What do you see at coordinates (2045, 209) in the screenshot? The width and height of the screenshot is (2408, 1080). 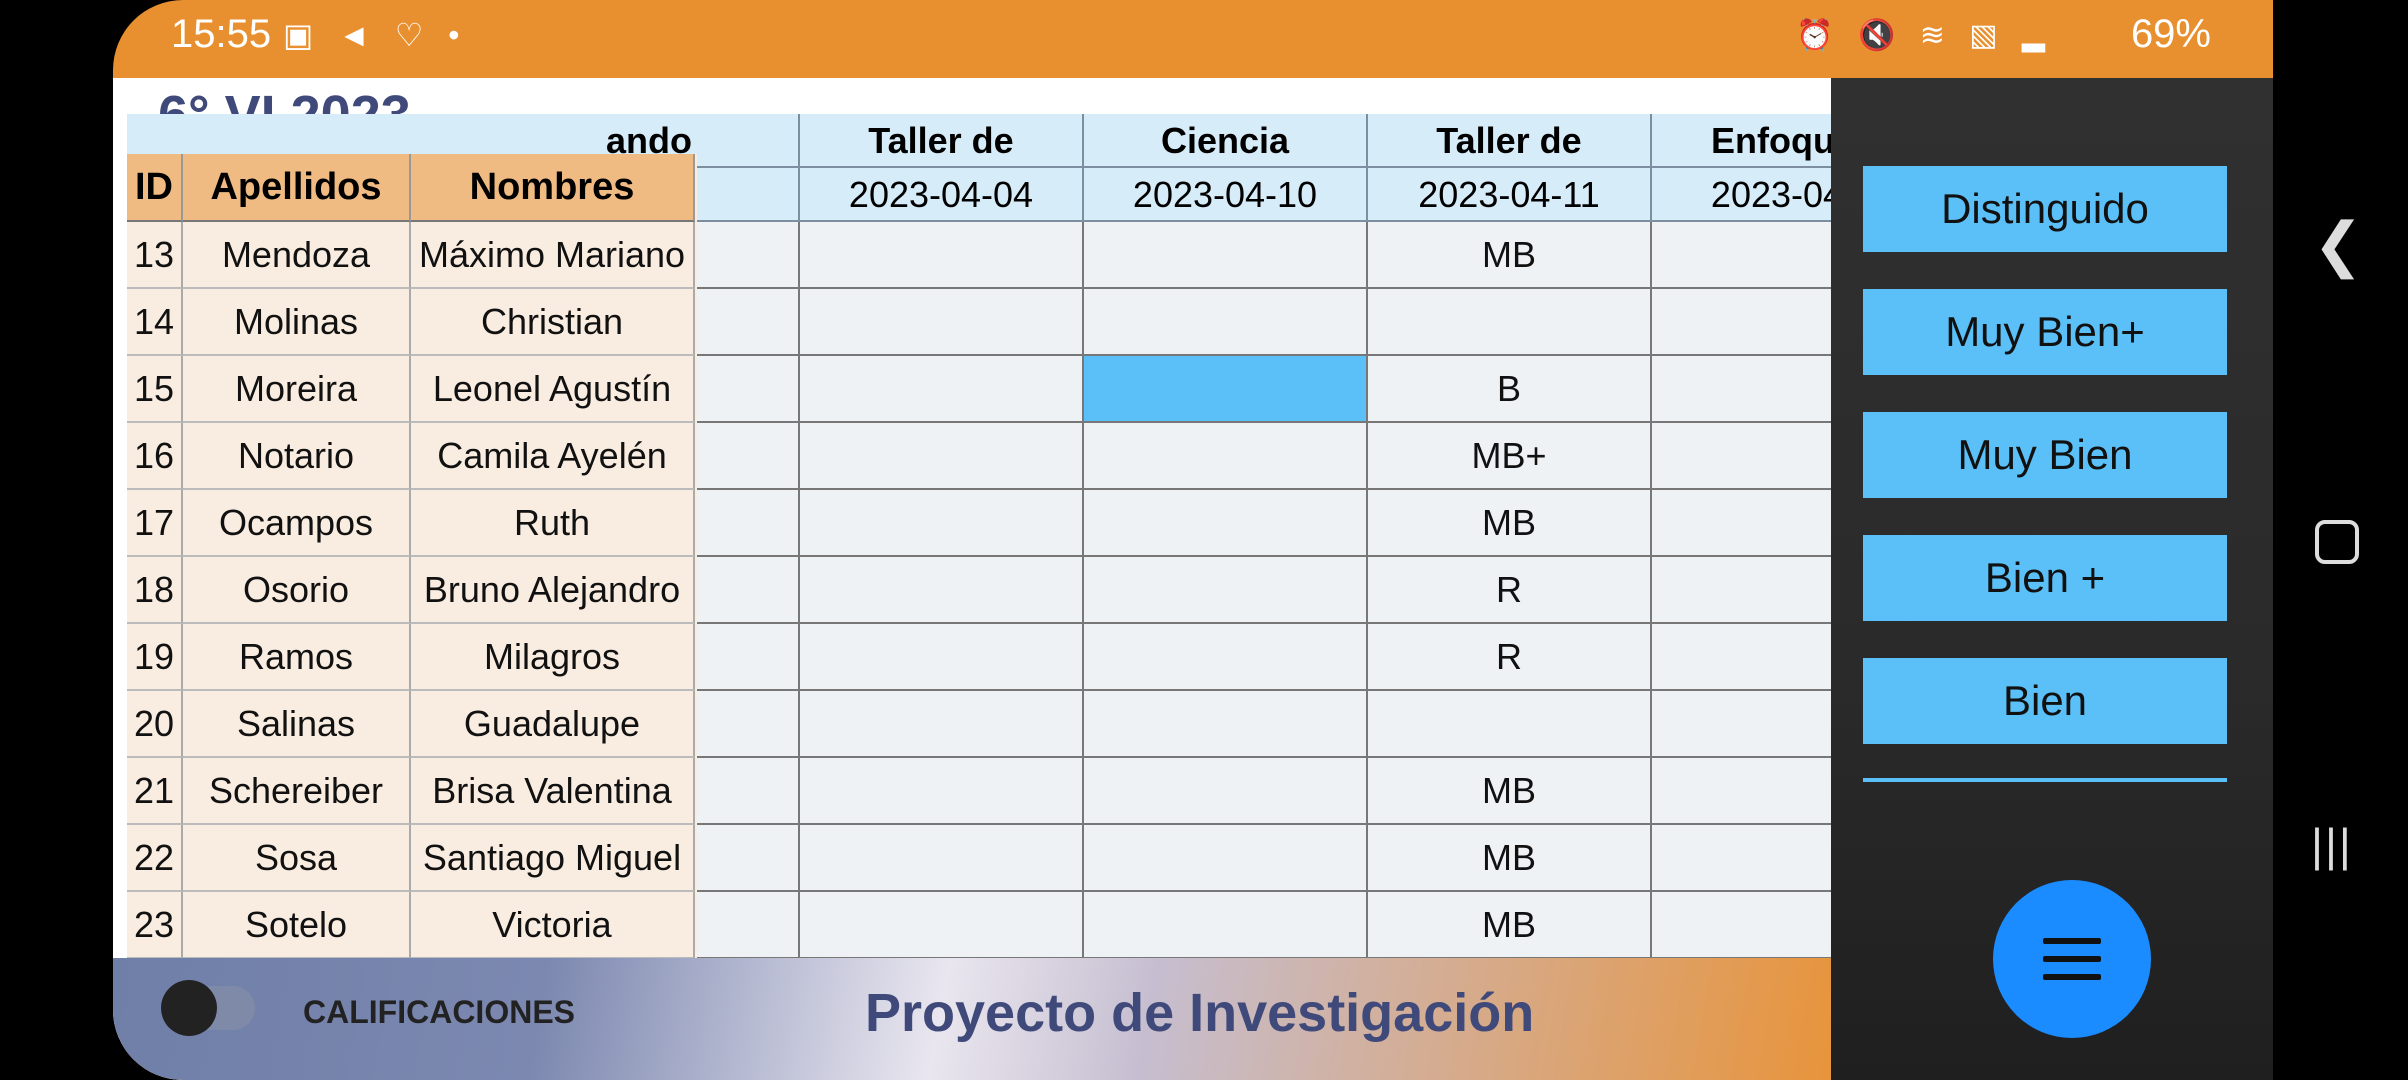 I see `grade-button-distinguido: Distinguido` at bounding box center [2045, 209].